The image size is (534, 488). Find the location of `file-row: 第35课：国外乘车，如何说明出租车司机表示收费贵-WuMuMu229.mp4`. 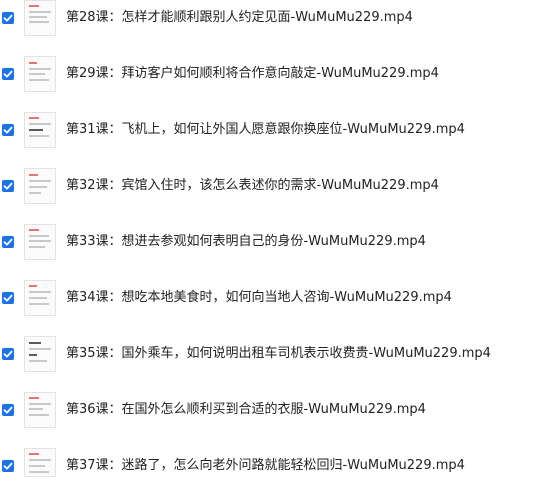

file-row: 第35课：国外乘车，如何说明出租车司机表示收费贵-WuMuMu229.mp4 is located at coordinates (267, 356).